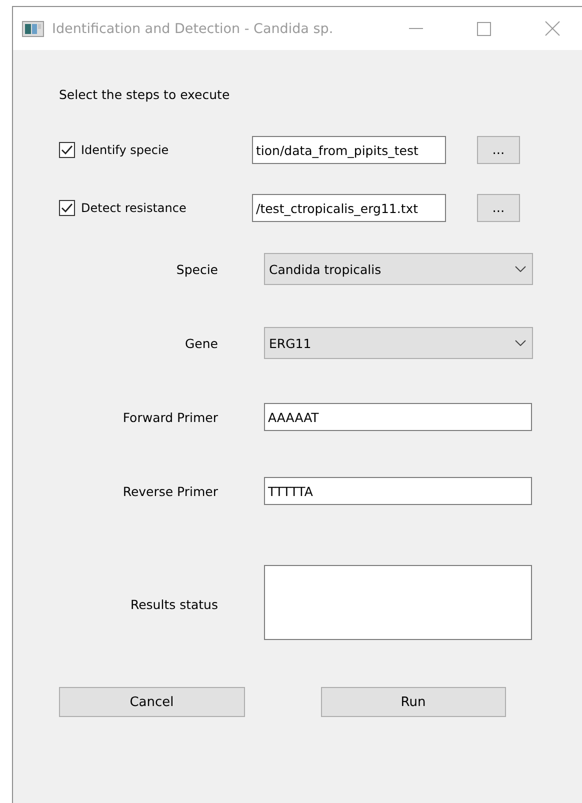 The height and width of the screenshot is (803, 582). What do you see at coordinates (398, 343) in the screenshot?
I see `dropdown: ERG11` at bounding box center [398, 343].